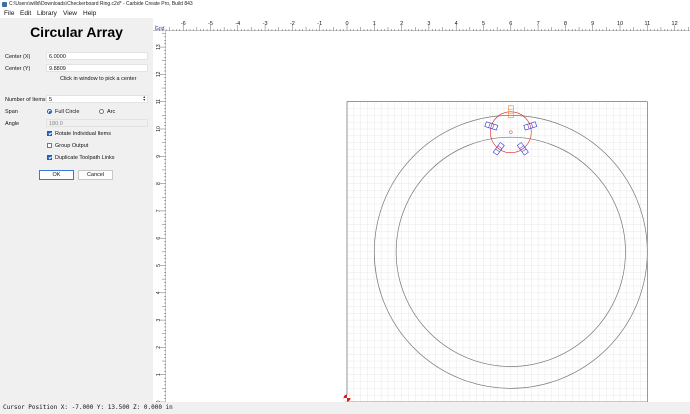 This screenshot has height=414, width=690. What do you see at coordinates (159, 210) in the screenshot?
I see `y-tick-label: 7` at bounding box center [159, 210].